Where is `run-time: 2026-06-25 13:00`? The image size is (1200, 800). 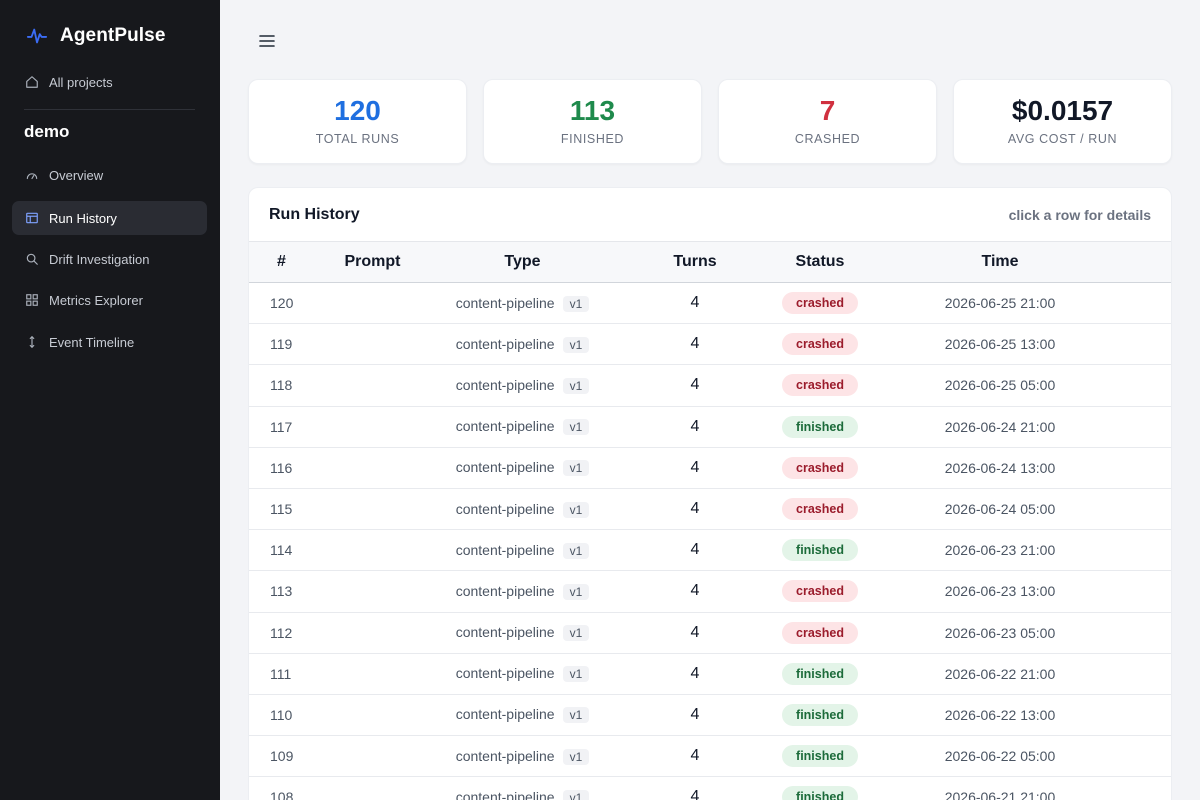
run-time: 2026-06-25 13:00 is located at coordinates (1000, 344).